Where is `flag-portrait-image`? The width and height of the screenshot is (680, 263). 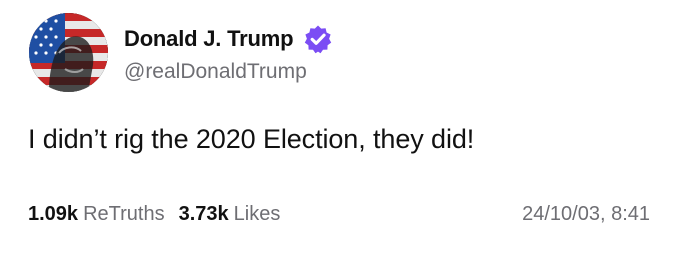
flag-portrait-image is located at coordinates (68, 52).